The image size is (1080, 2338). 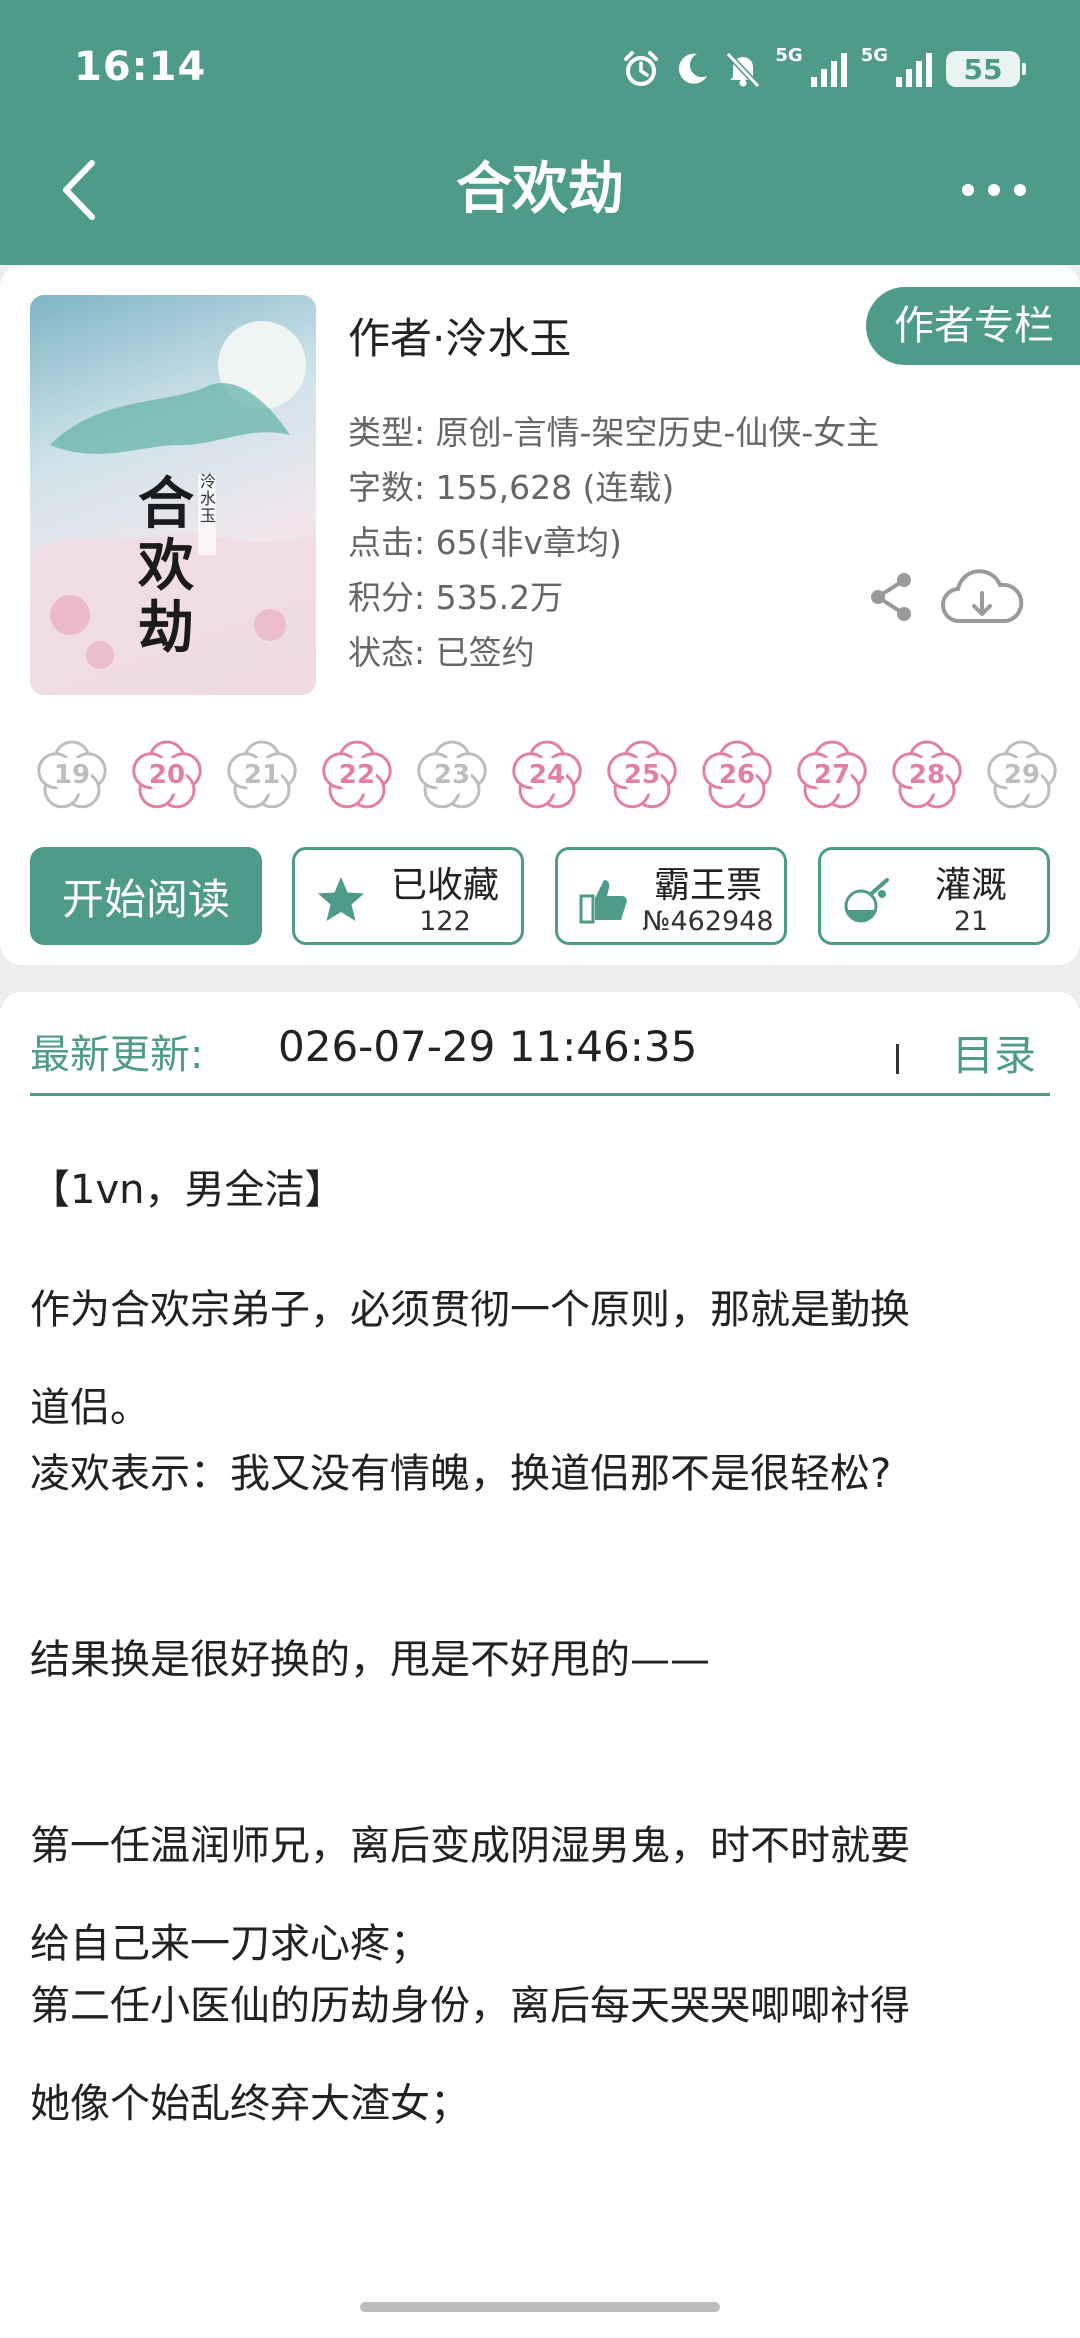 What do you see at coordinates (994, 190) in the screenshot?
I see `more-menu-icon` at bounding box center [994, 190].